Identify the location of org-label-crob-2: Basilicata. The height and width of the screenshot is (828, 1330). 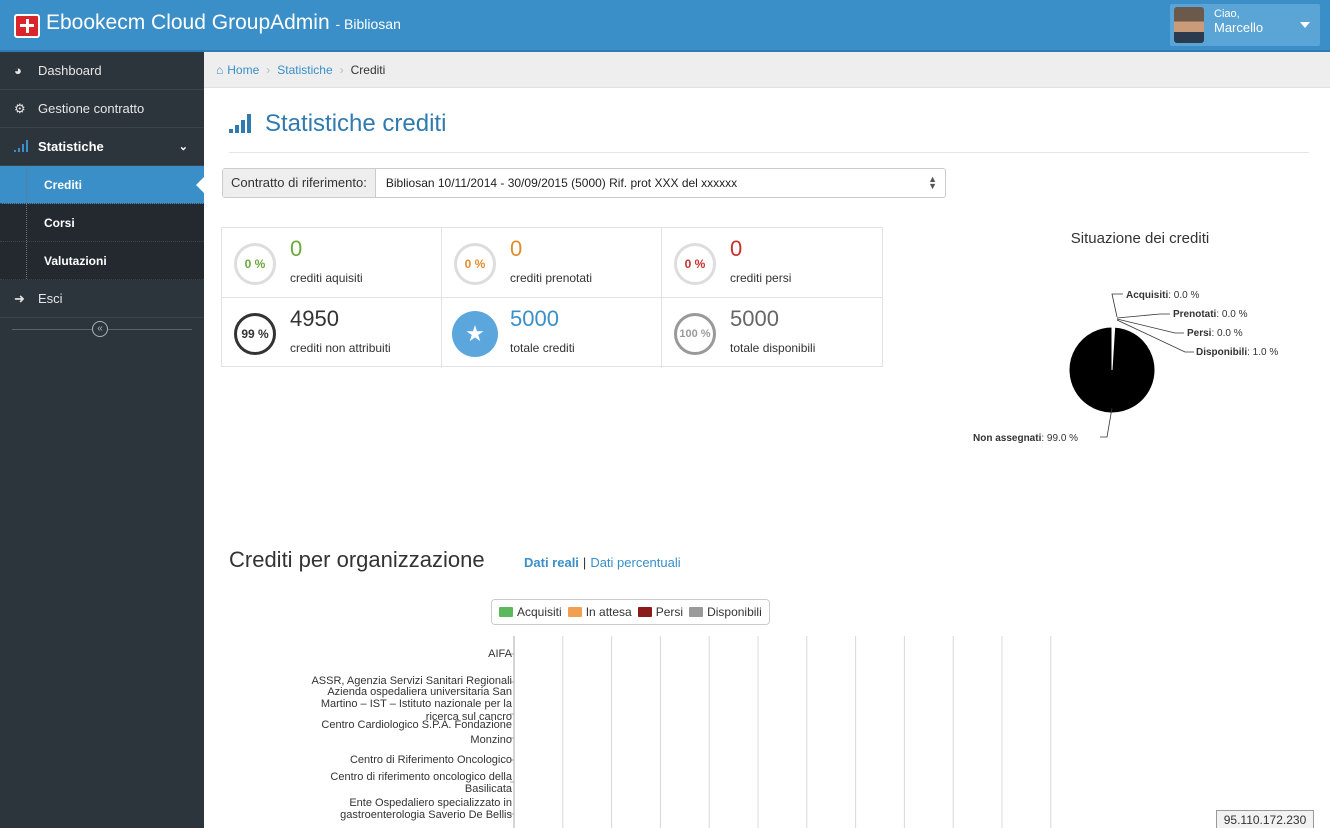
(488, 789).